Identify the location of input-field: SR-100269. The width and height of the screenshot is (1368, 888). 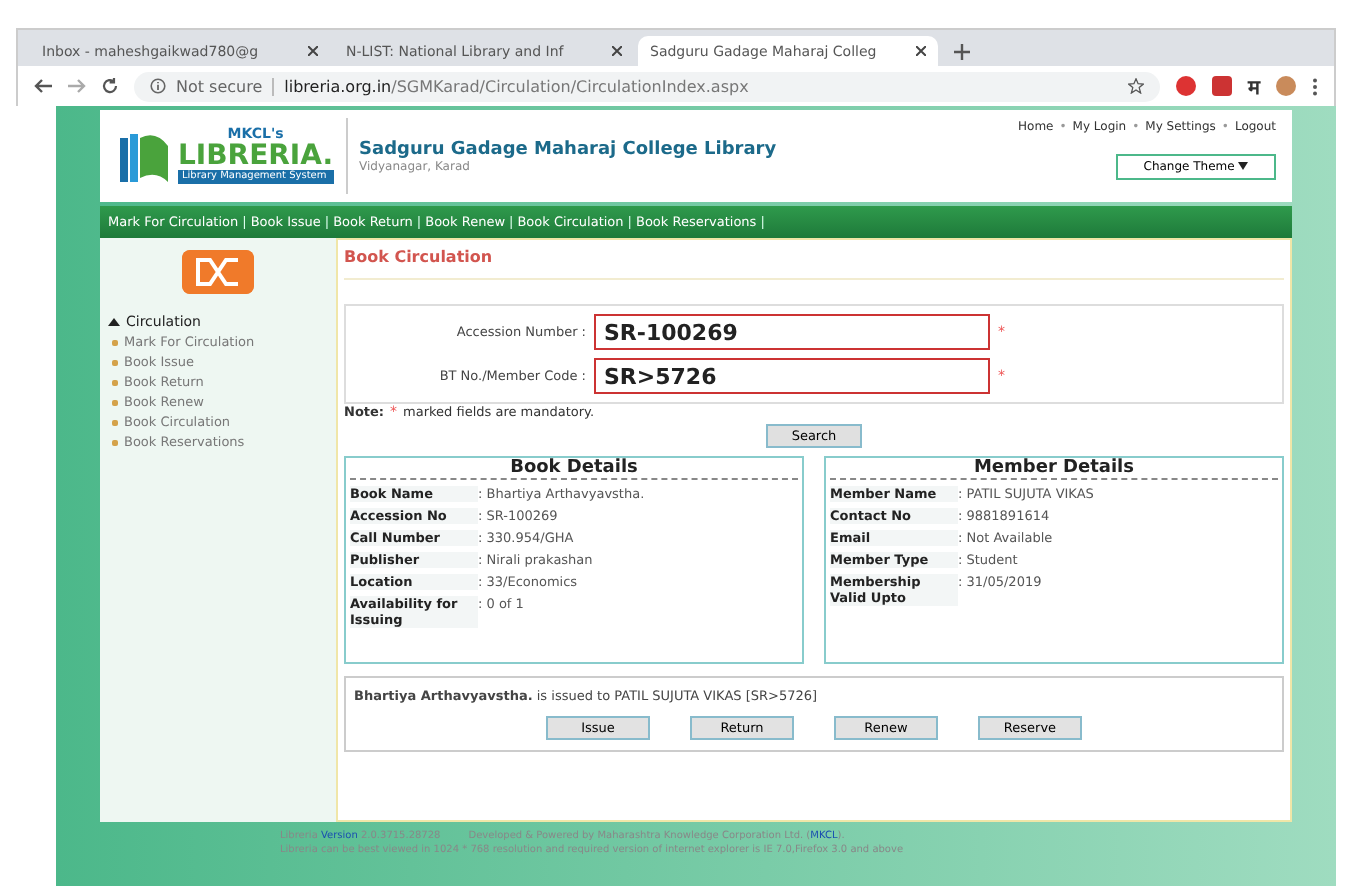
(792, 332).